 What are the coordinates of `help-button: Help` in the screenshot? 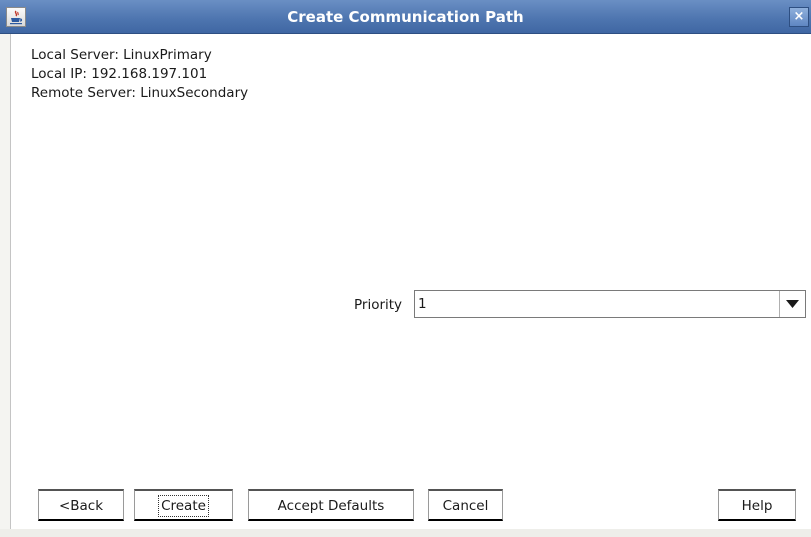 It's located at (757, 505).